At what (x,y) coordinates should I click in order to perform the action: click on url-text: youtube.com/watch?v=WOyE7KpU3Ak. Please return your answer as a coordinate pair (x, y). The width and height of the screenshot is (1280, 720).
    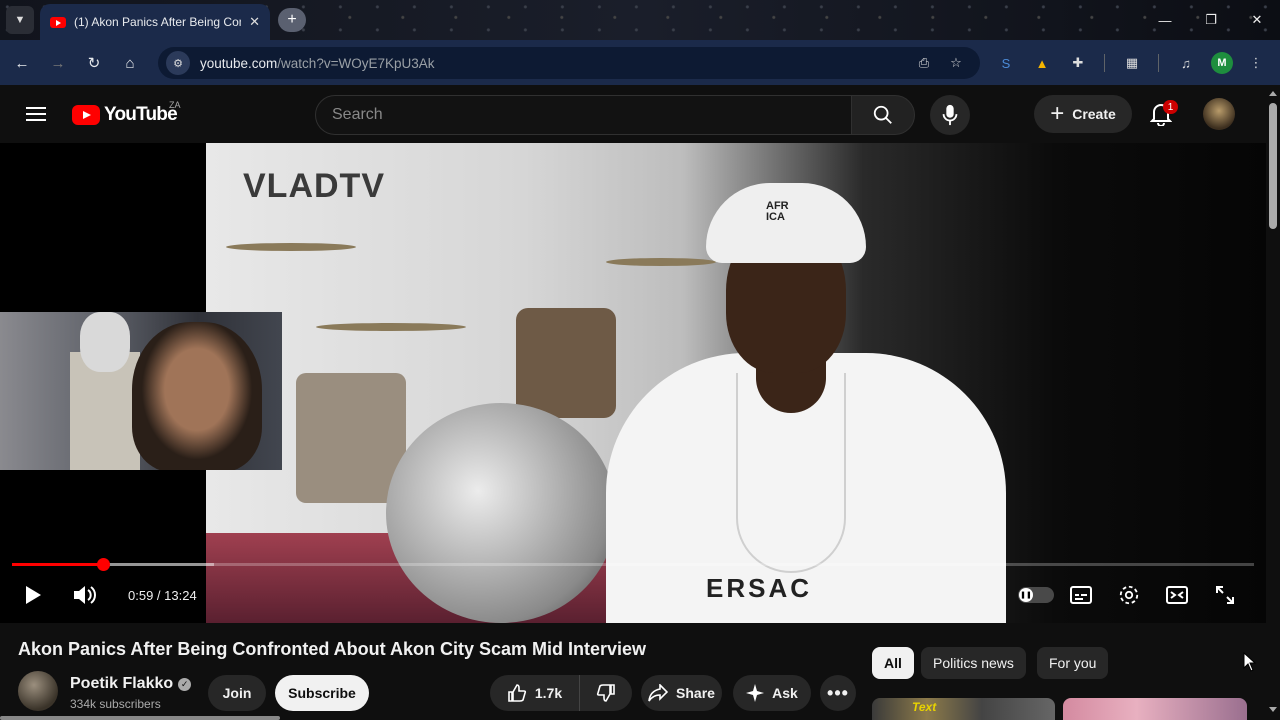
    Looking at the image, I should click on (317, 63).